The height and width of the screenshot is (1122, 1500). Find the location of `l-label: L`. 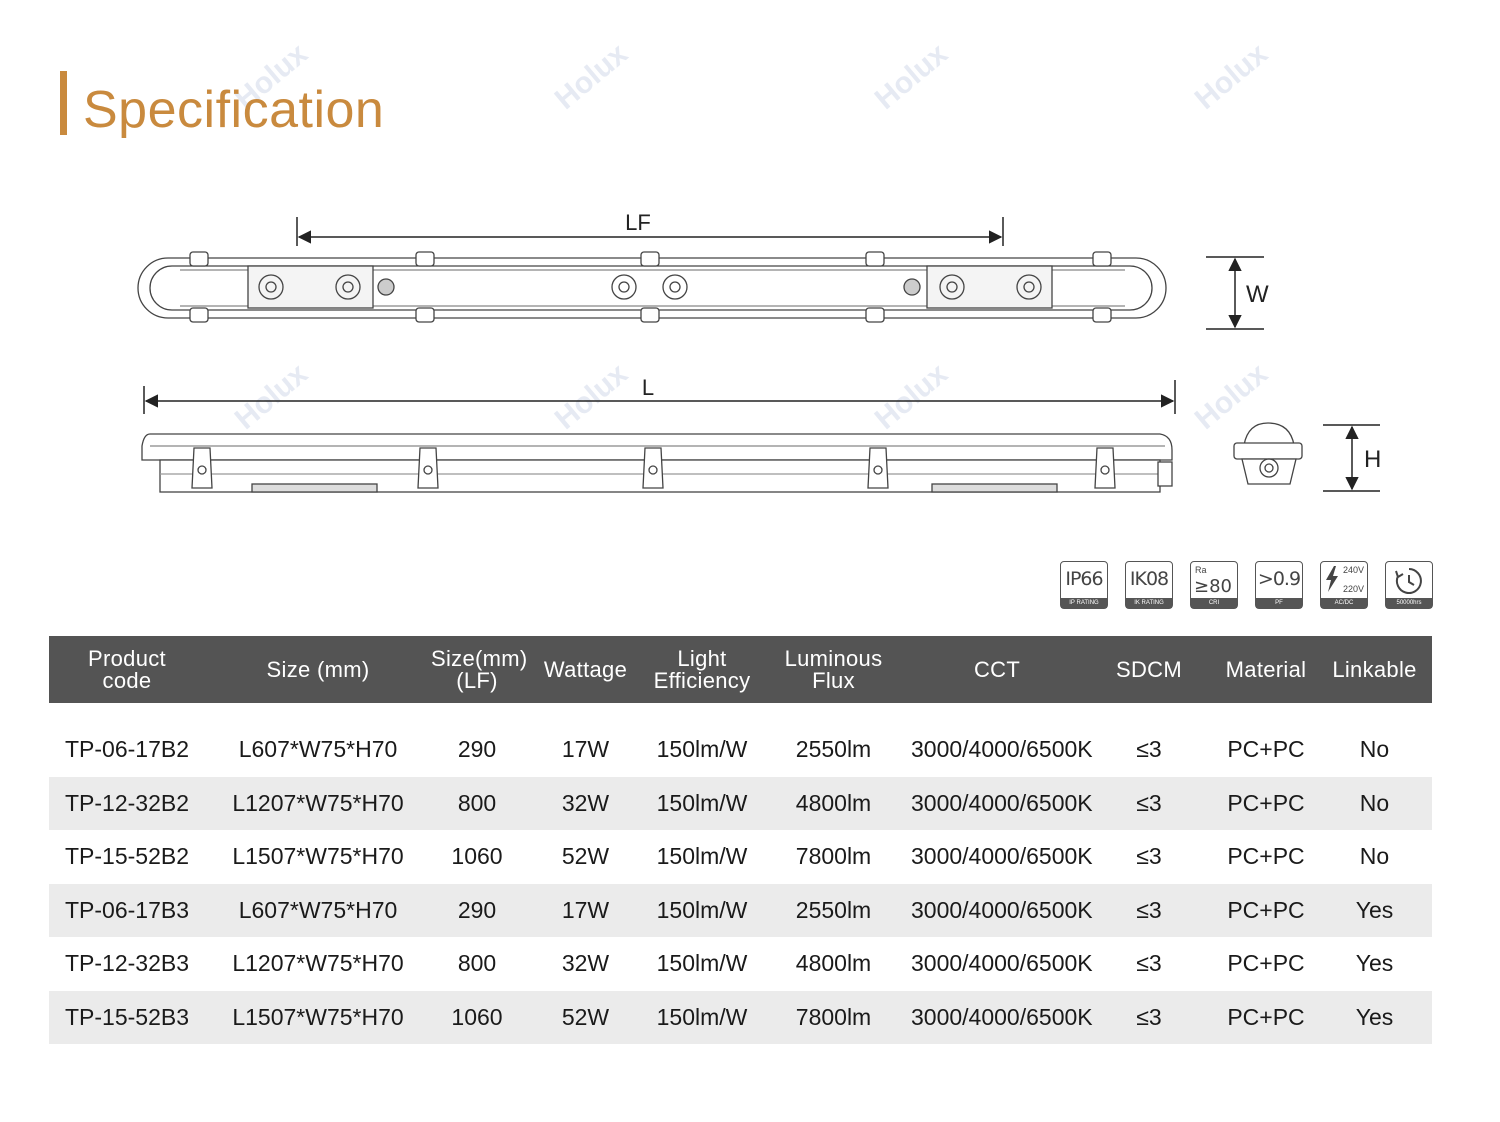

l-label: L is located at coordinates (648, 387).